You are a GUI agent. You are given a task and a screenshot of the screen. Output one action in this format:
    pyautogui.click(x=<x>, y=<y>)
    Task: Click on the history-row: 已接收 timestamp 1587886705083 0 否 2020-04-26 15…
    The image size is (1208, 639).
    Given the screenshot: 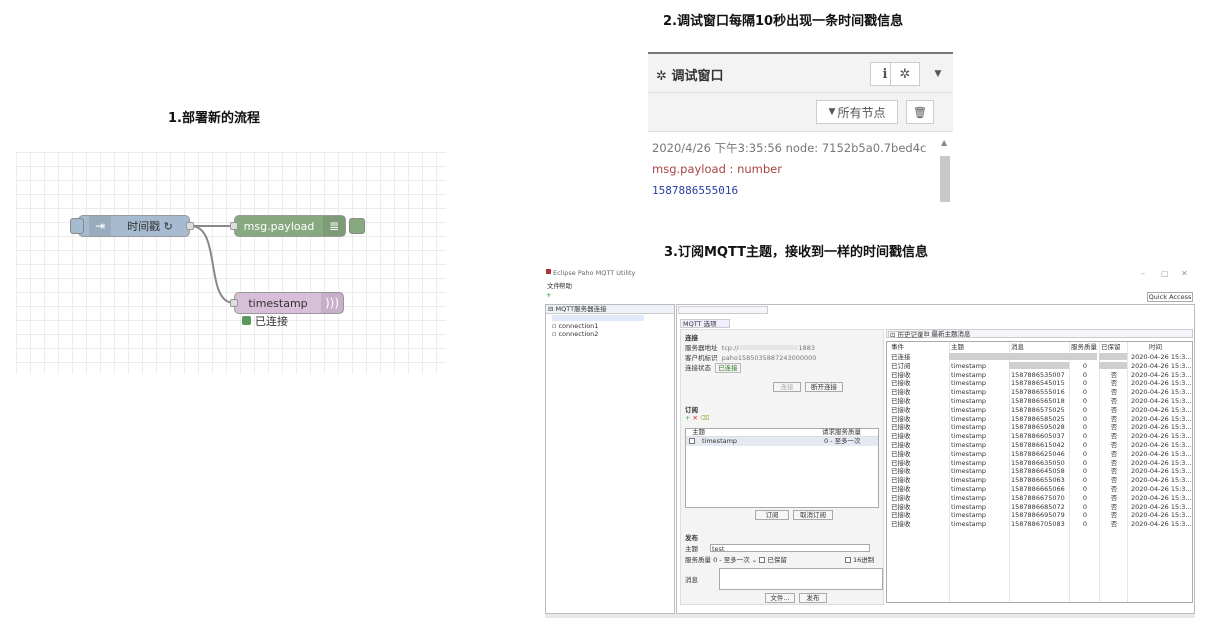 What is the action you would take?
    pyautogui.click(x=1039, y=524)
    